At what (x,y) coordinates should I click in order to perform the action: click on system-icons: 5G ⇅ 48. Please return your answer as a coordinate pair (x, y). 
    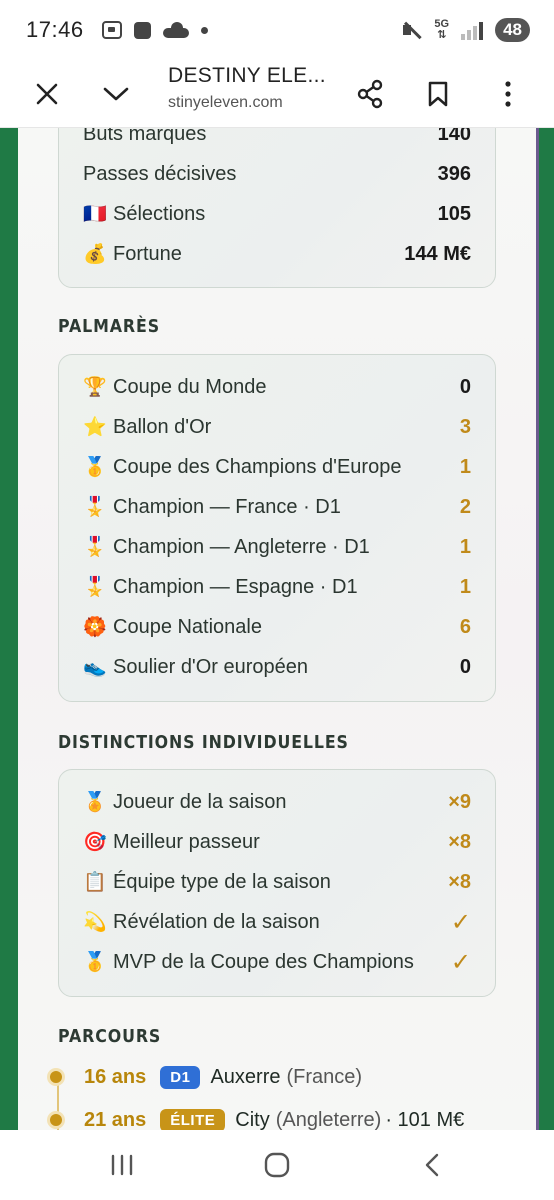
    Looking at the image, I should click on (466, 30).